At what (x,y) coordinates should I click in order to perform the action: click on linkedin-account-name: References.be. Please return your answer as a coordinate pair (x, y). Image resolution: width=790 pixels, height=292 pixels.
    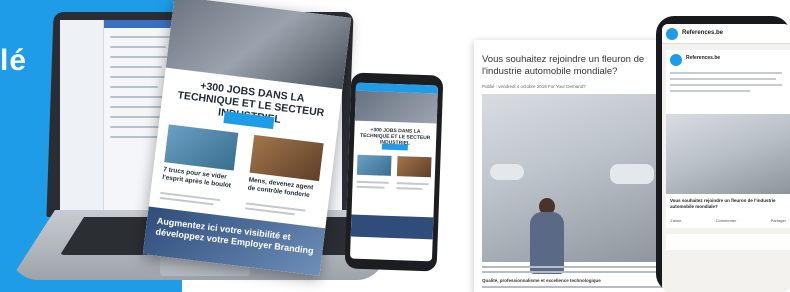
    Looking at the image, I should click on (702, 33).